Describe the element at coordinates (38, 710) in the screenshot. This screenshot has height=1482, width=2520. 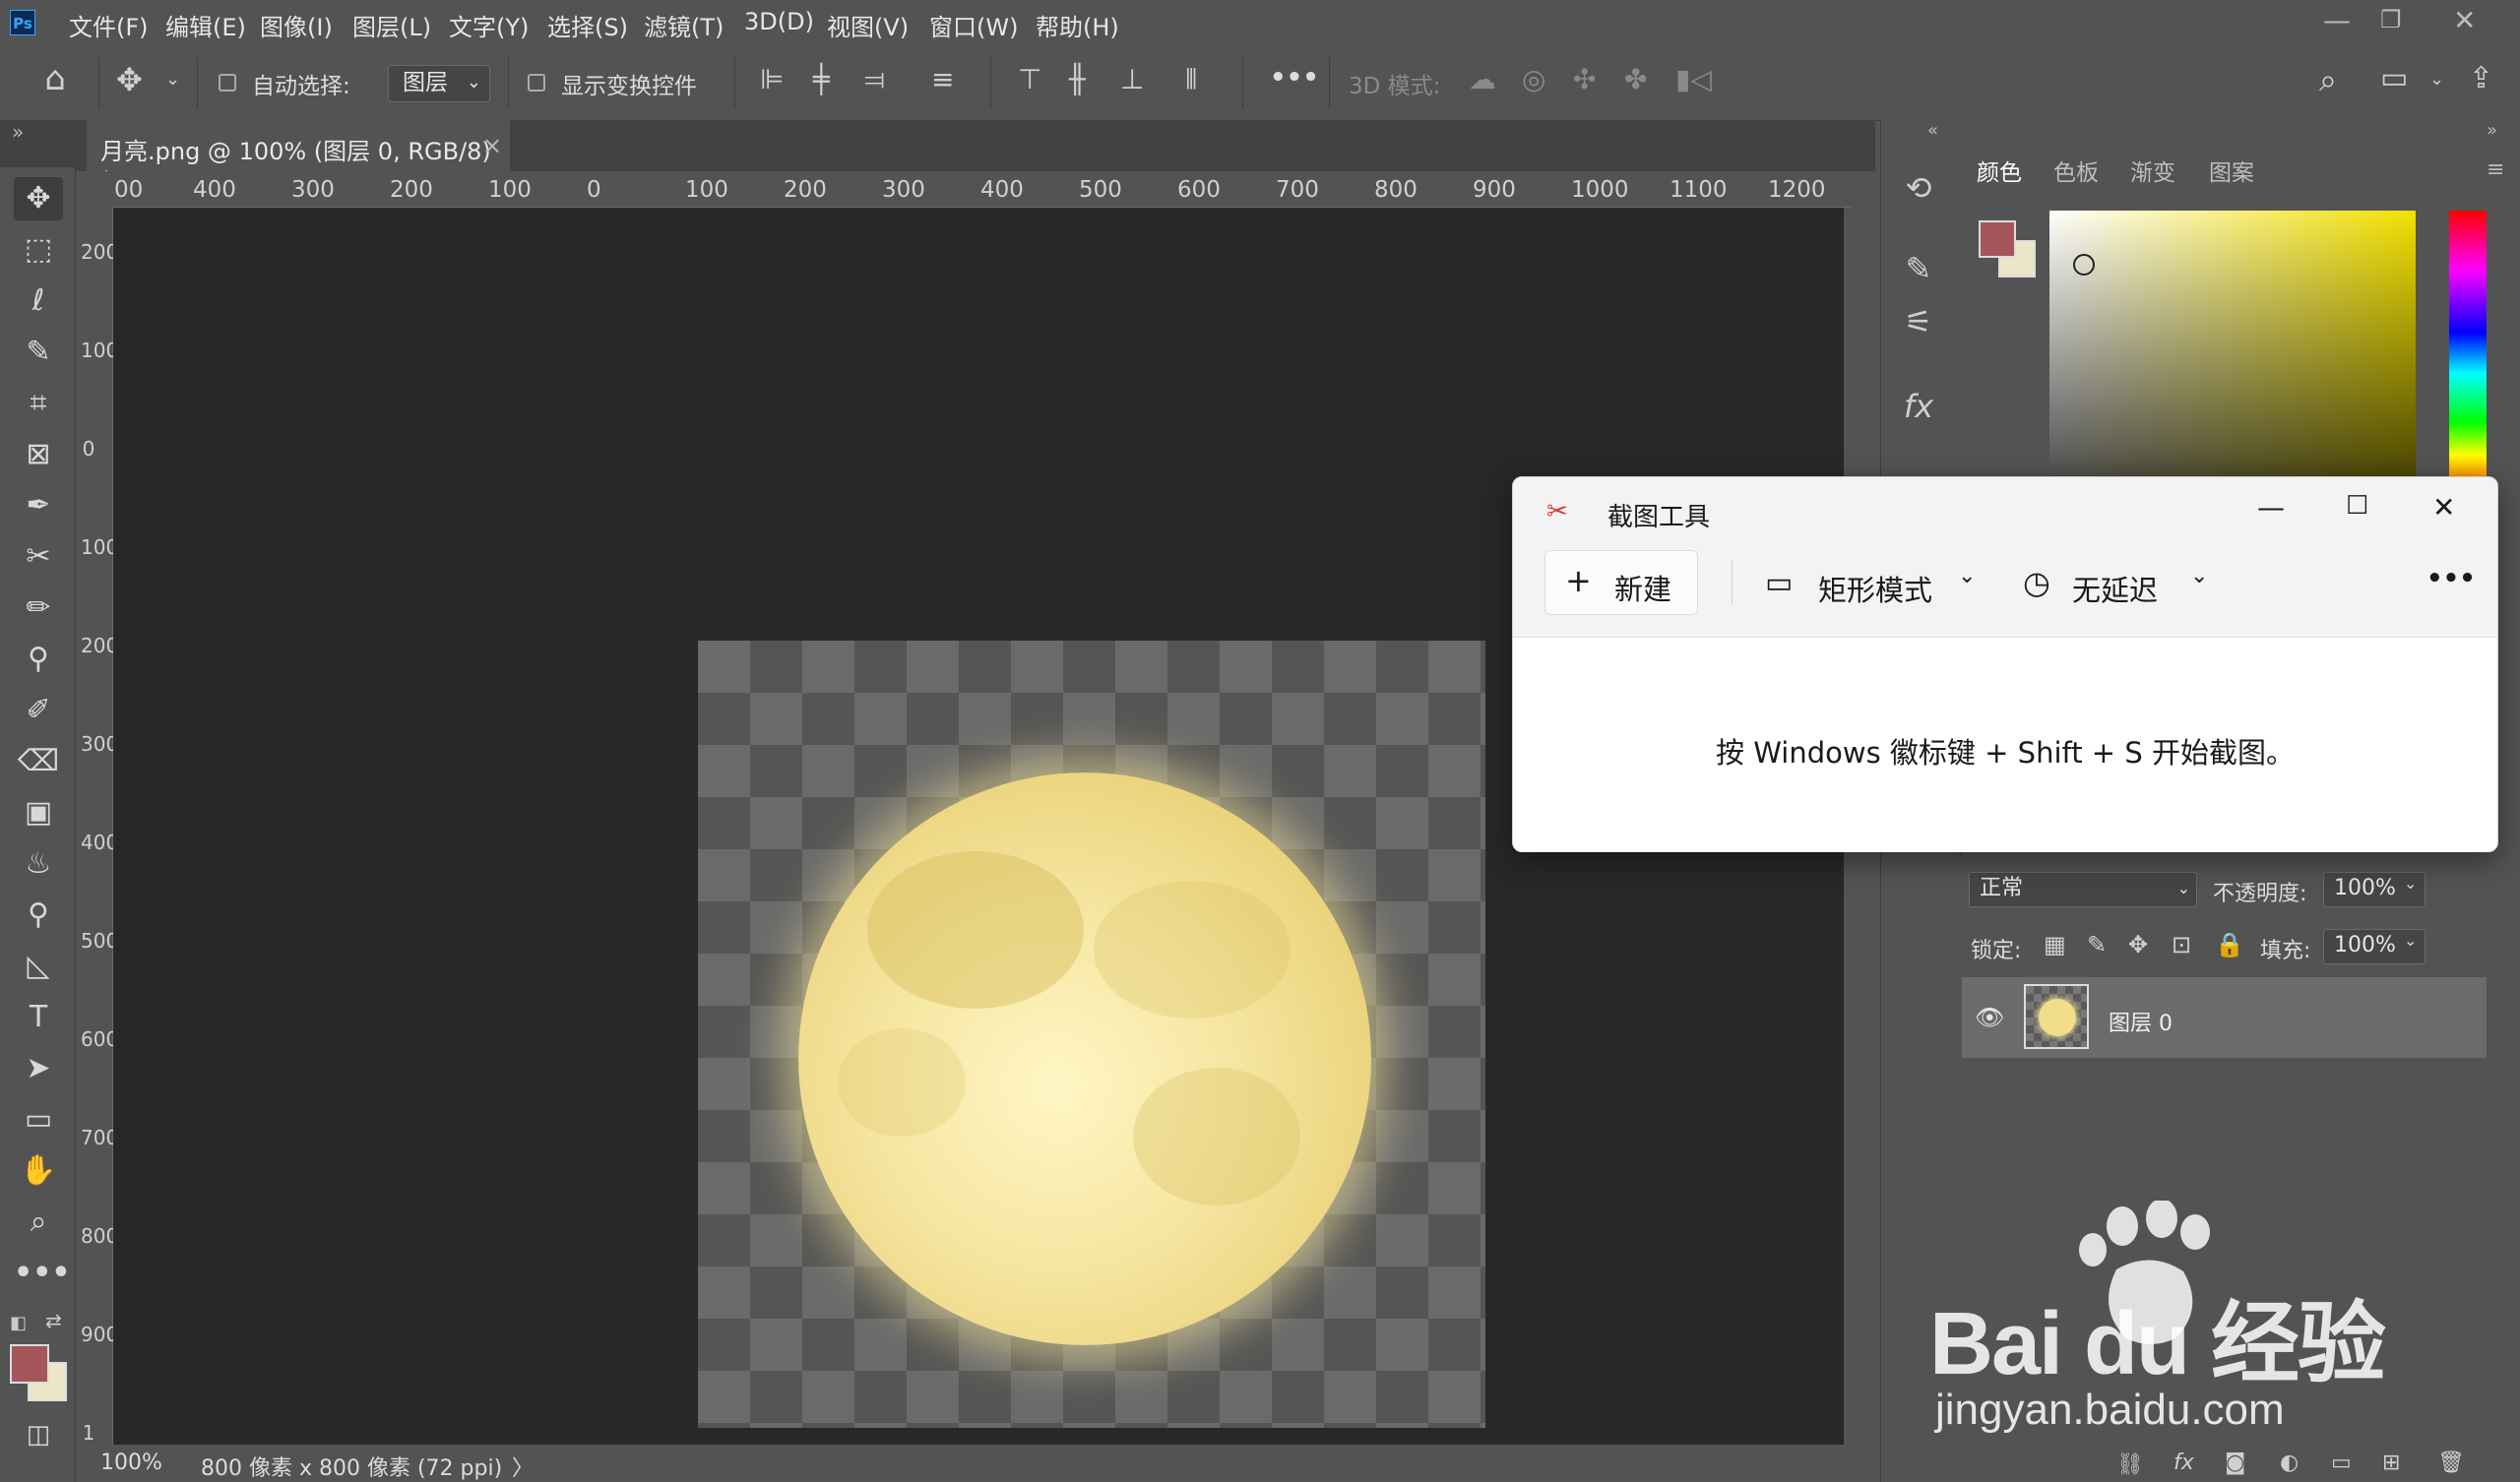
I see `history-brush-tool: ✐` at that location.